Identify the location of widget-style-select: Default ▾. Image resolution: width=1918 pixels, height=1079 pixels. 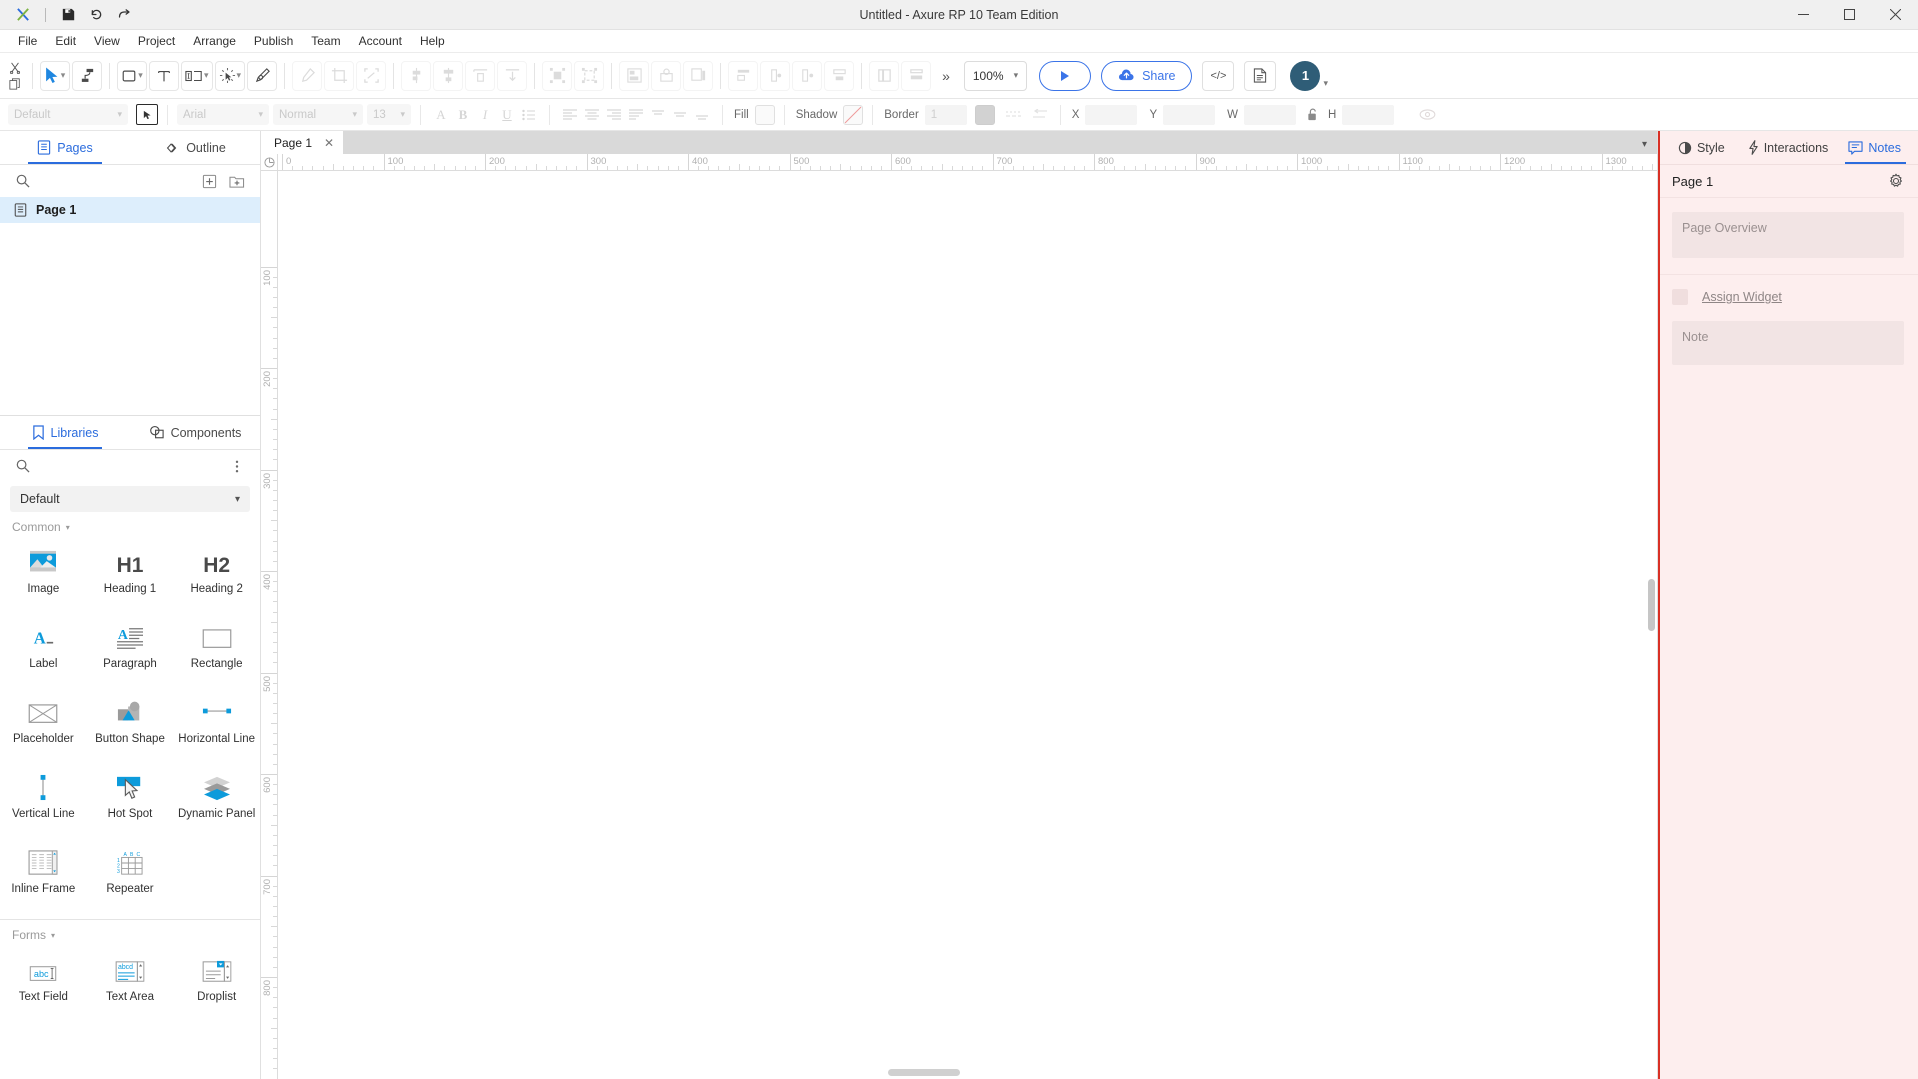
(68, 114).